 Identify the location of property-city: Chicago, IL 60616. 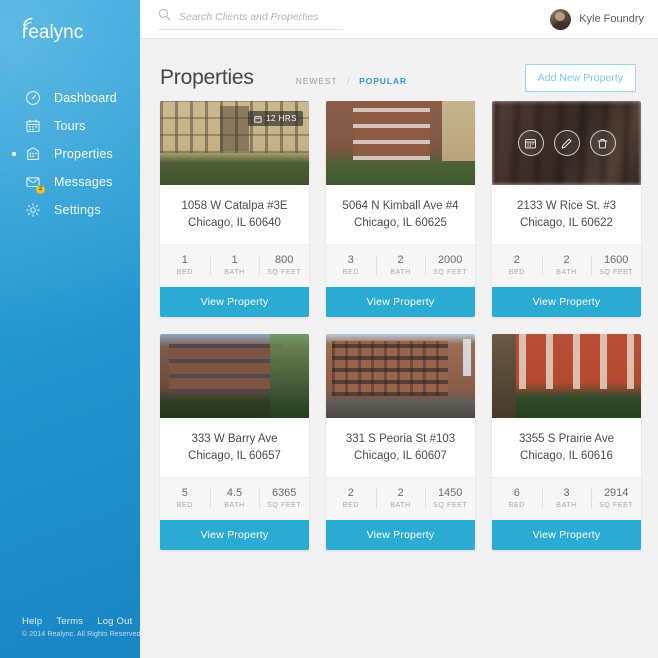
(566, 456).